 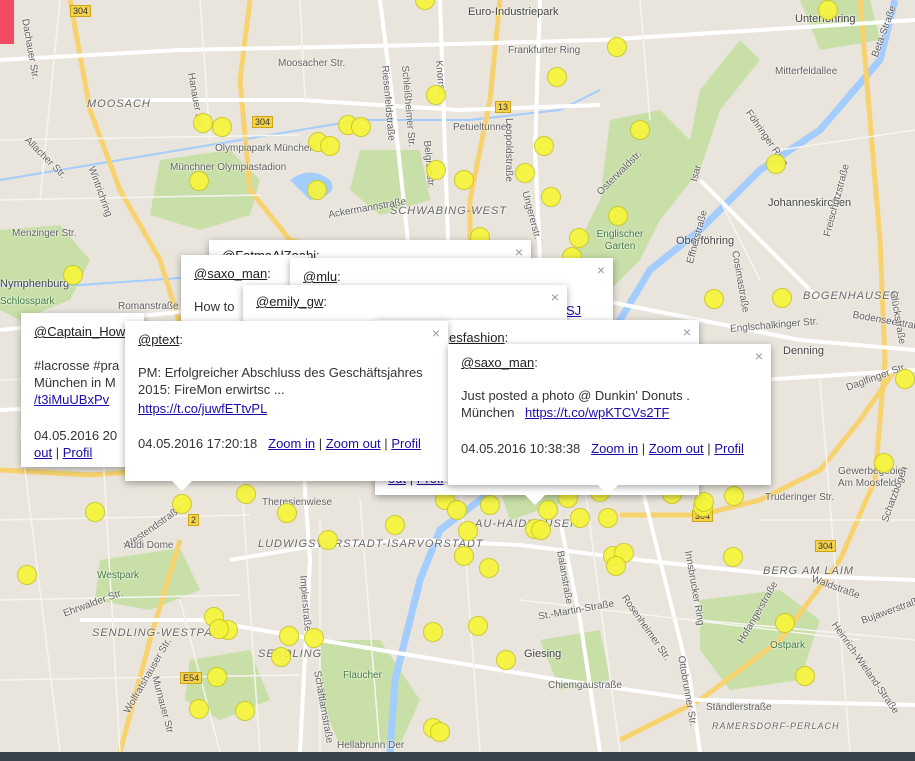 What do you see at coordinates (44, 233) in the screenshot?
I see `label-menzinger-str: Menzinger Str.` at bounding box center [44, 233].